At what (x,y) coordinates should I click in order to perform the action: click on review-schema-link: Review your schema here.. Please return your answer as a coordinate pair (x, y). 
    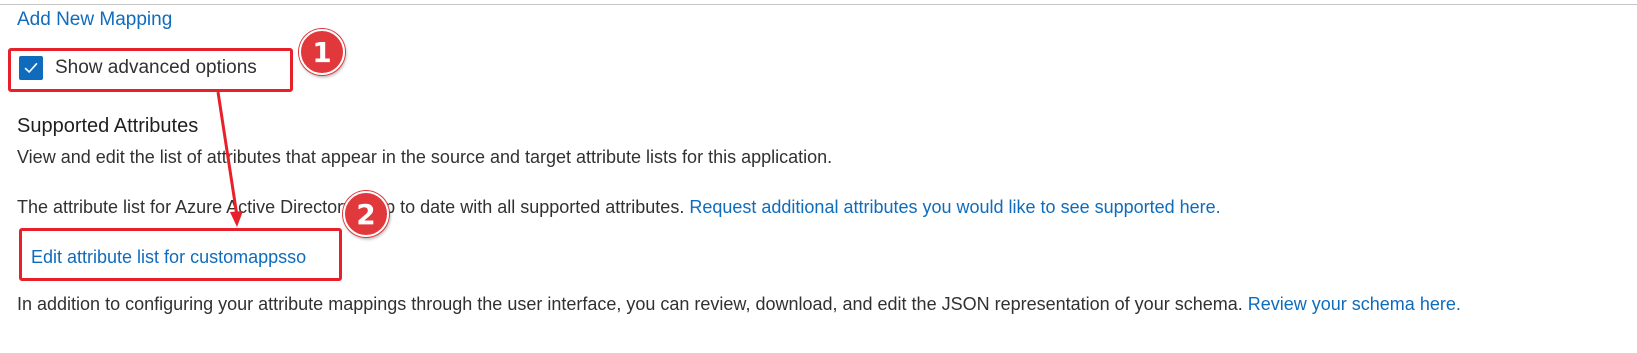
    Looking at the image, I should click on (1354, 304).